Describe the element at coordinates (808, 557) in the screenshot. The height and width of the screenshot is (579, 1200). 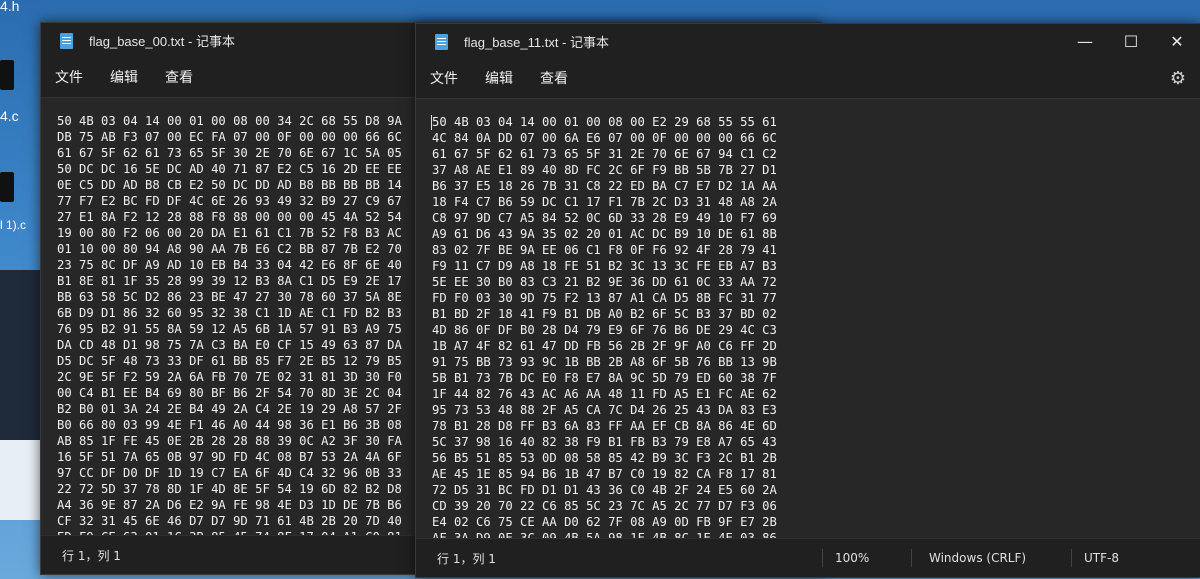
I see `status-bar: 行 1，列 1 100% Windows (CRLF) UTF-8` at that location.